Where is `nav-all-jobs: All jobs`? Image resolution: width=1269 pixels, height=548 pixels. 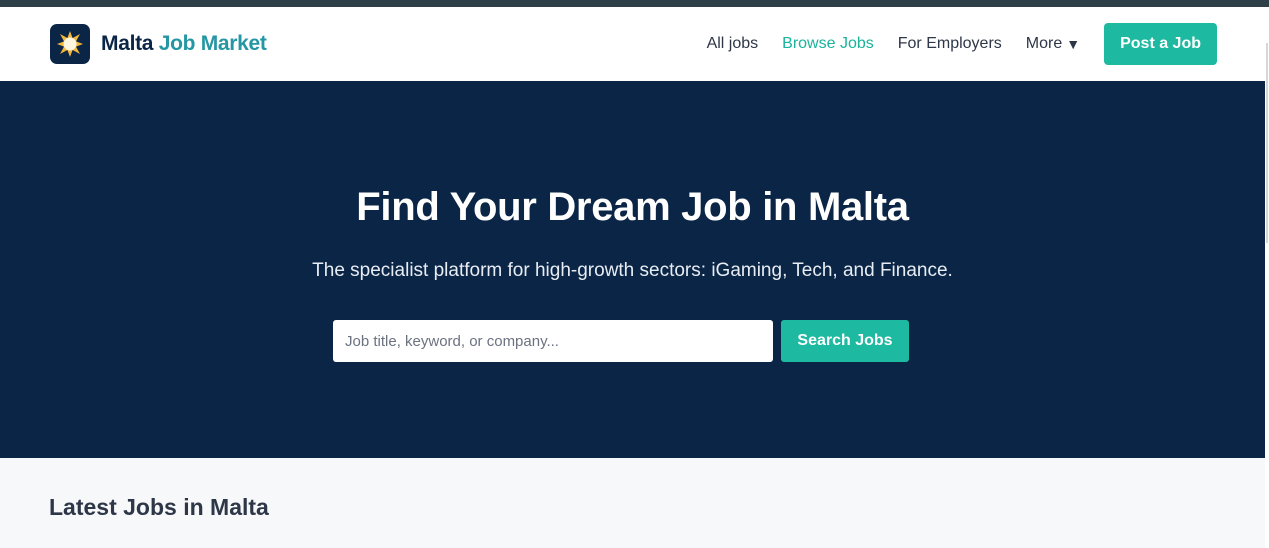 nav-all-jobs: All jobs is located at coordinates (733, 44).